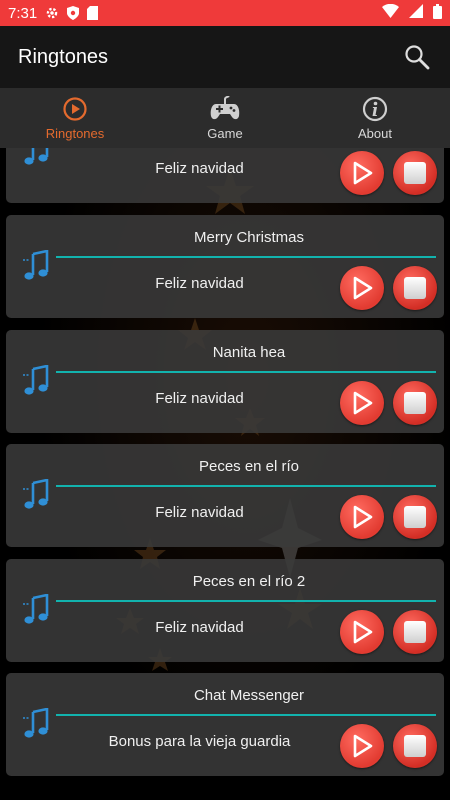 The image size is (450, 800). I want to click on ringtone-card: Feliz navidad, so click(225, 175).